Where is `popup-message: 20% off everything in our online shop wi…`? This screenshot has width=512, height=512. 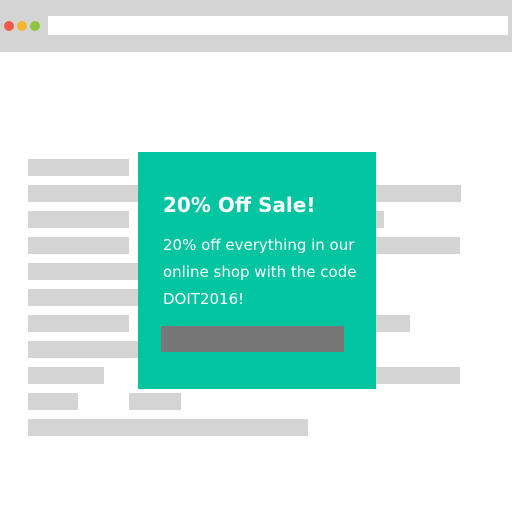 popup-message: 20% off everything in our online shop wi… is located at coordinates (260, 272).